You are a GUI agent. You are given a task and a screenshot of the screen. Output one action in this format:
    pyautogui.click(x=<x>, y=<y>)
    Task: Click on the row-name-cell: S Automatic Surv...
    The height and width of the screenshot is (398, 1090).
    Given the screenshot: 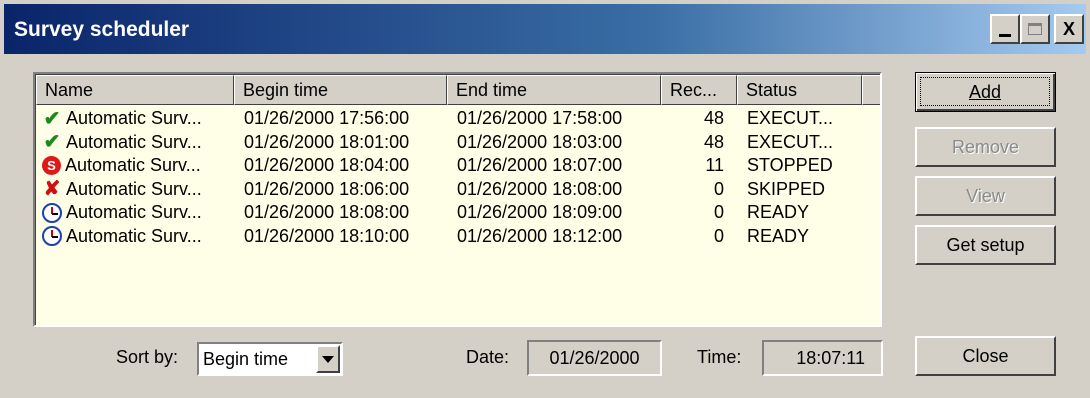 What is the action you would take?
    pyautogui.click(x=121, y=165)
    